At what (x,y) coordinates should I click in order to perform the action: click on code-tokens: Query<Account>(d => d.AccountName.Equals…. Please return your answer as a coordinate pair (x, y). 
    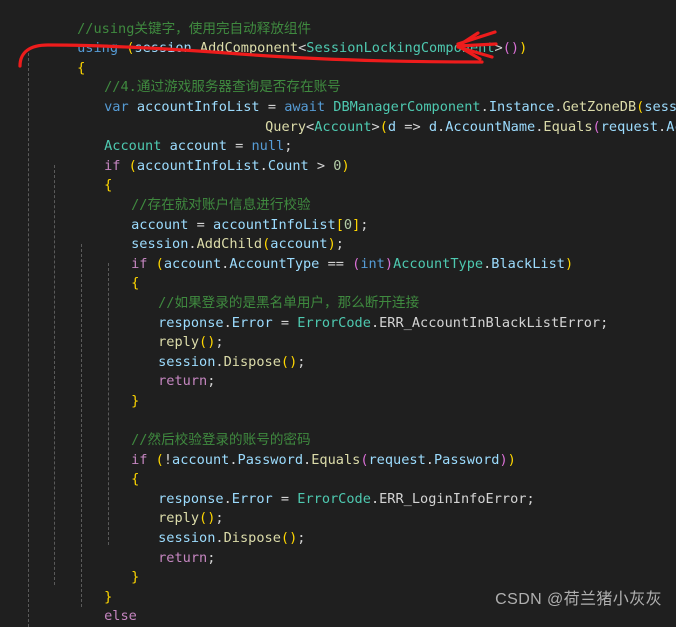
    Looking at the image, I should click on (470, 126).